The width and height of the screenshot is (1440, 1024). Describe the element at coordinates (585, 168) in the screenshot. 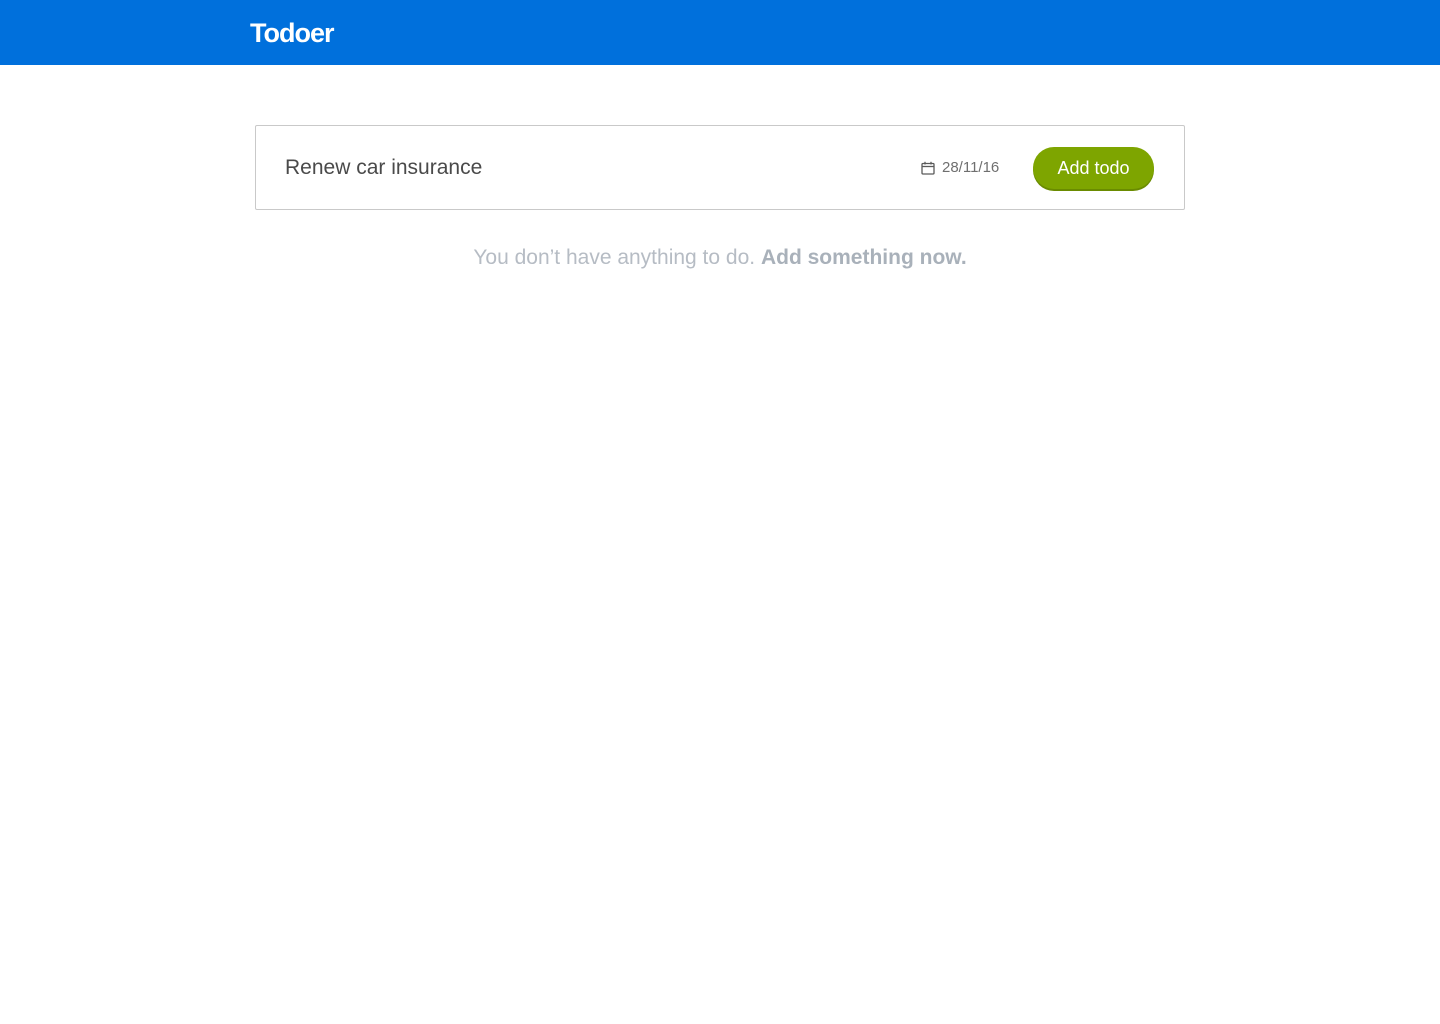

I see `todo-text-input` at that location.